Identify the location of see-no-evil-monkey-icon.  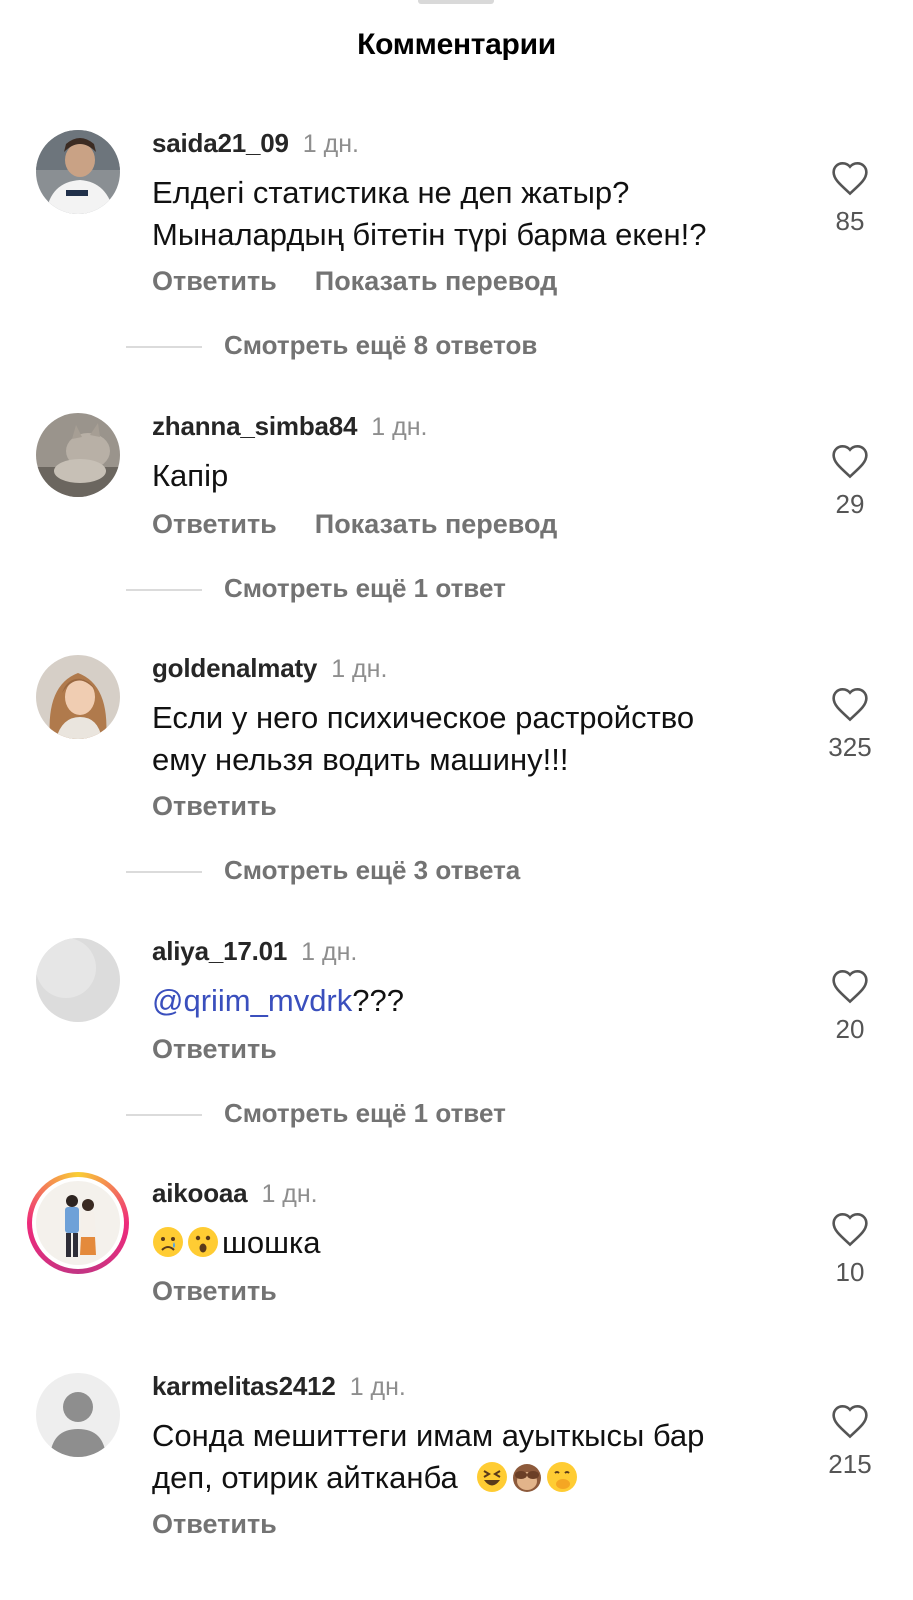
(527, 1478).